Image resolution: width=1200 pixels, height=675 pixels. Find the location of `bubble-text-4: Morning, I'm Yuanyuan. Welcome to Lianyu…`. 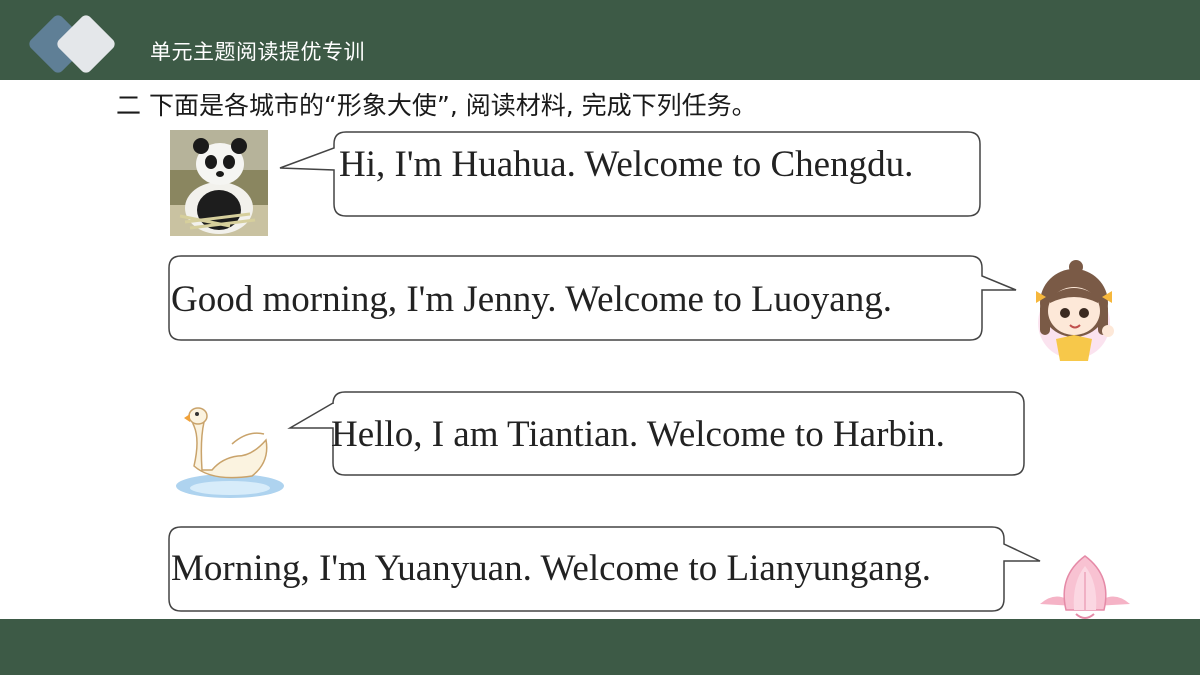

bubble-text-4: Morning, I'm Yuanyuan. Welcome to Lianyu… is located at coordinates (551, 568).